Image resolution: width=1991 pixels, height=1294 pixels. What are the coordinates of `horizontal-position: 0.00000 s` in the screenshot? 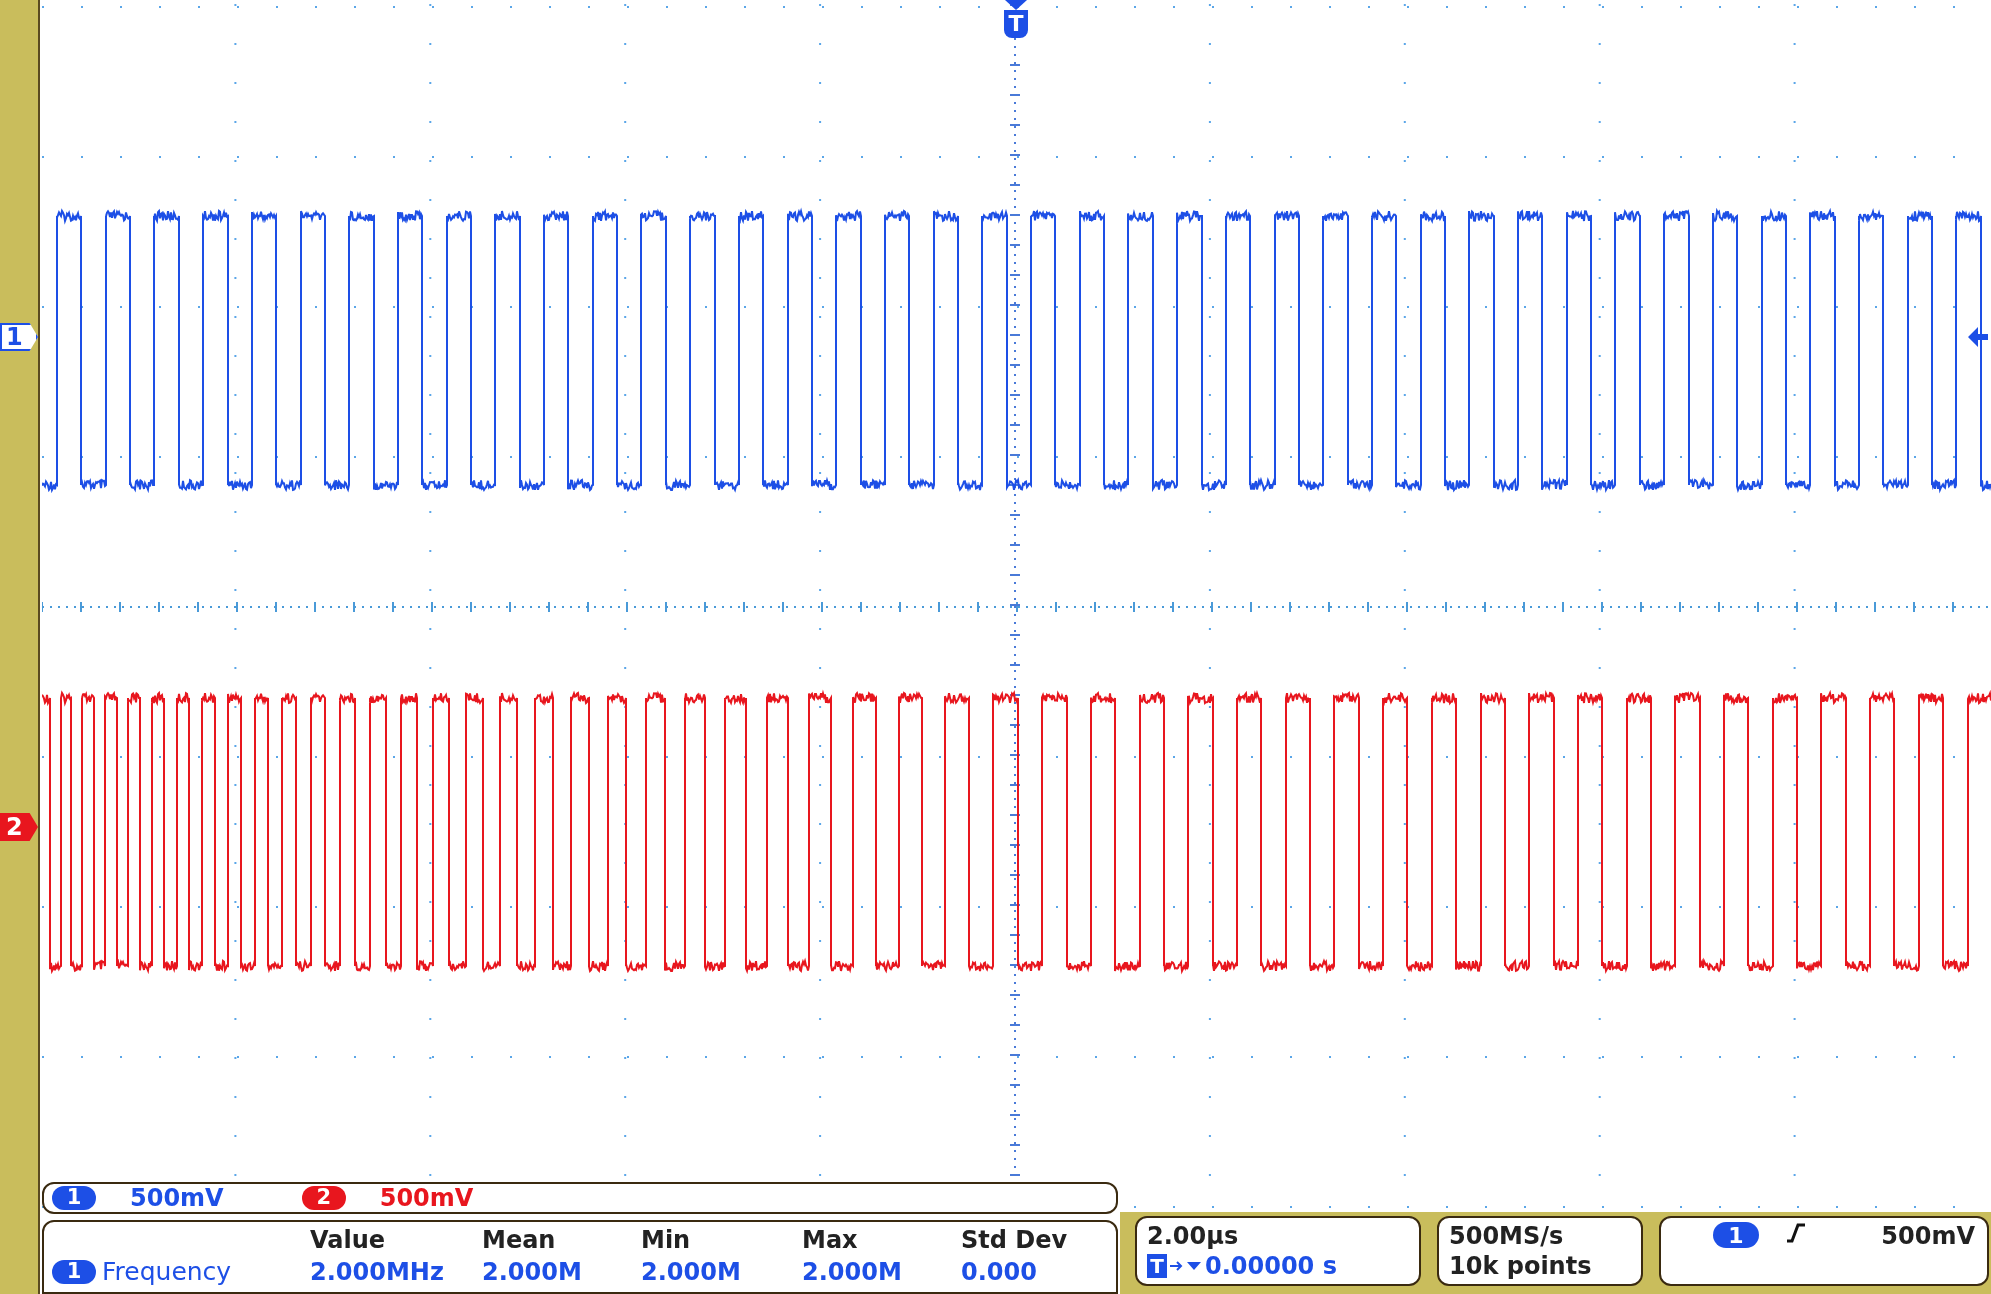 It's located at (1271, 1266).